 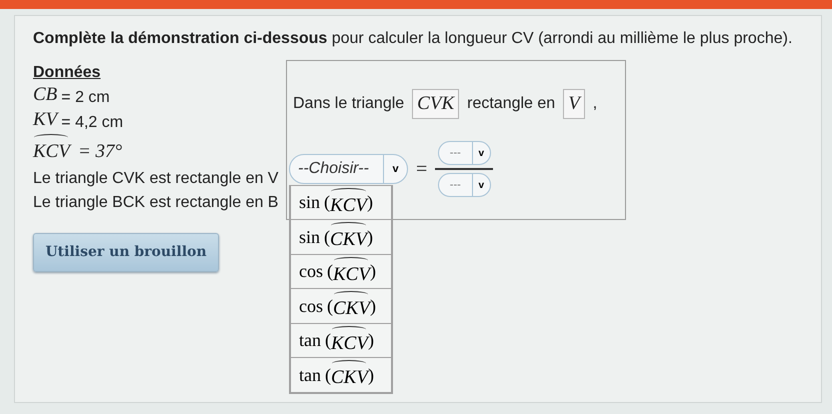 I want to click on given-text: Le triangle BCK est rectangle en B, so click(x=155, y=202).